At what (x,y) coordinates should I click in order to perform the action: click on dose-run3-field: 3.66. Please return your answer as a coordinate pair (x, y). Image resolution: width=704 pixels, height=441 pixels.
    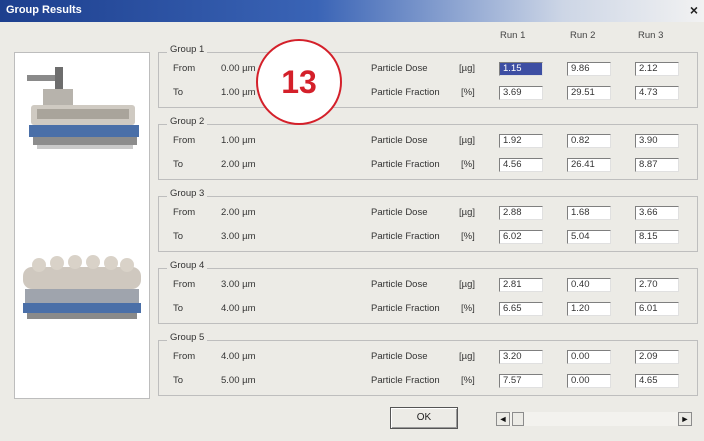
    Looking at the image, I should click on (657, 213).